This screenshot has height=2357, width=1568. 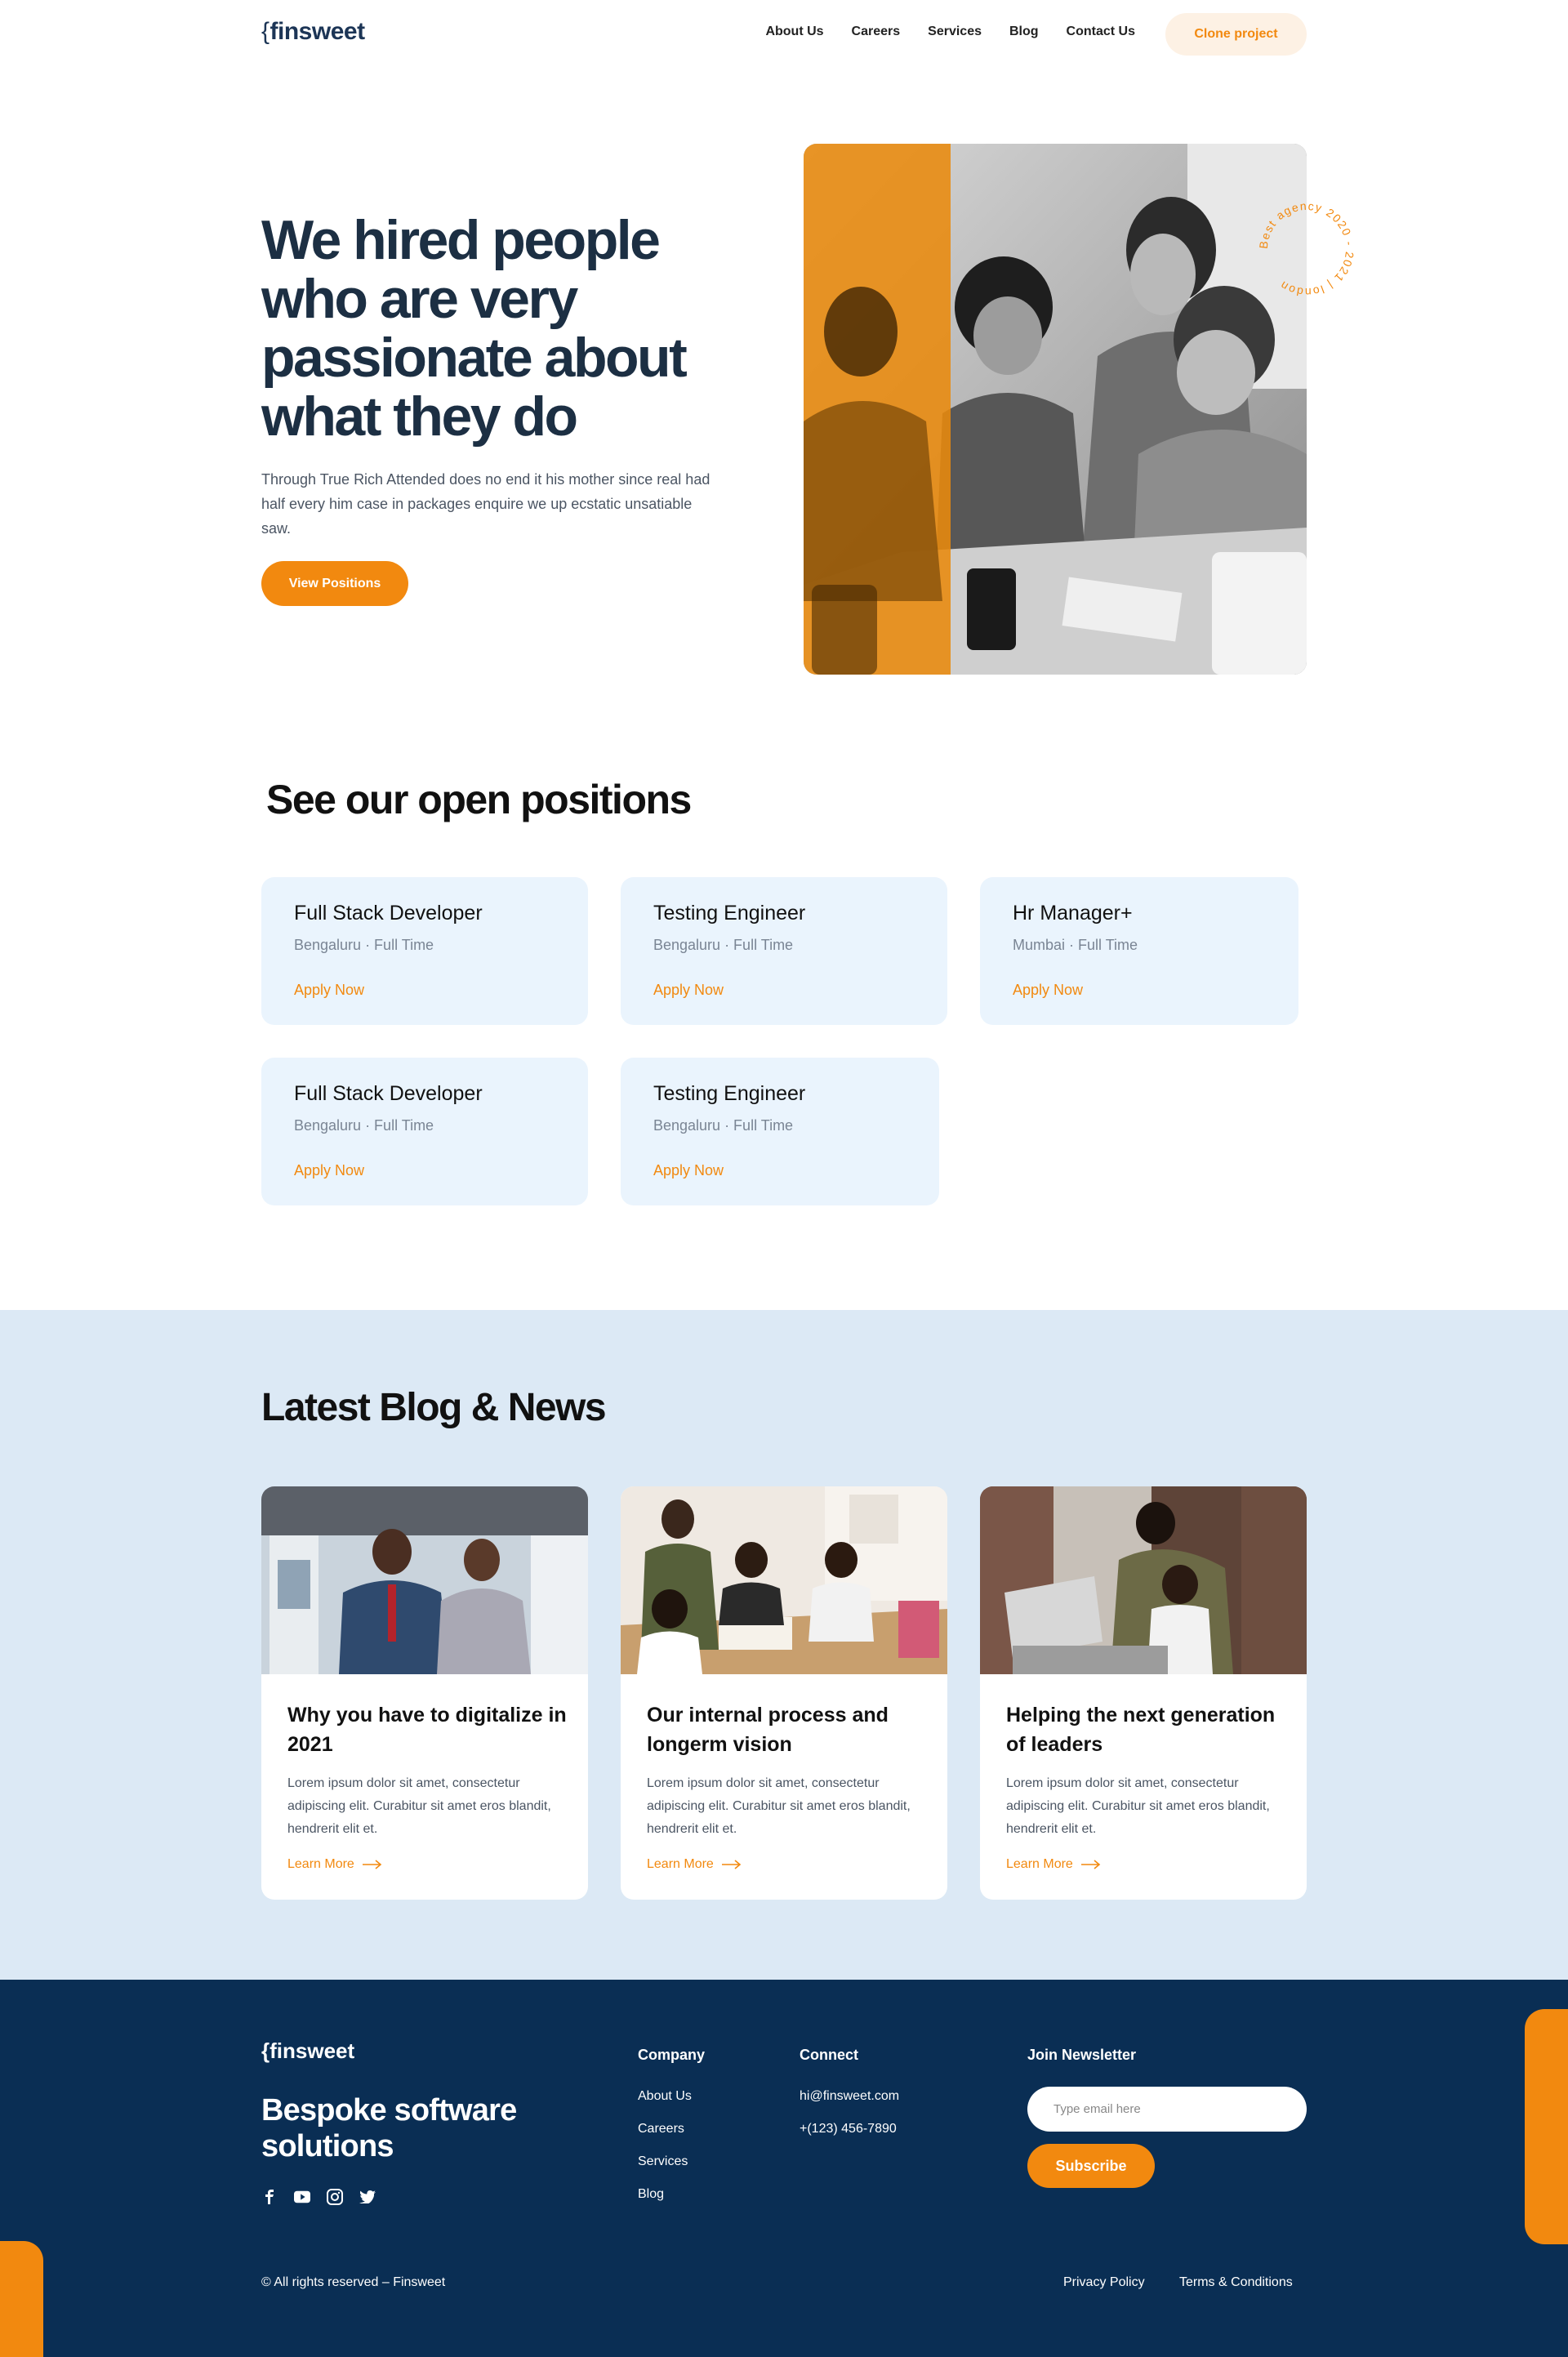 What do you see at coordinates (269, 2197) in the screenshot?
I see `facebook-icon` at bounding box center [269, 2197].